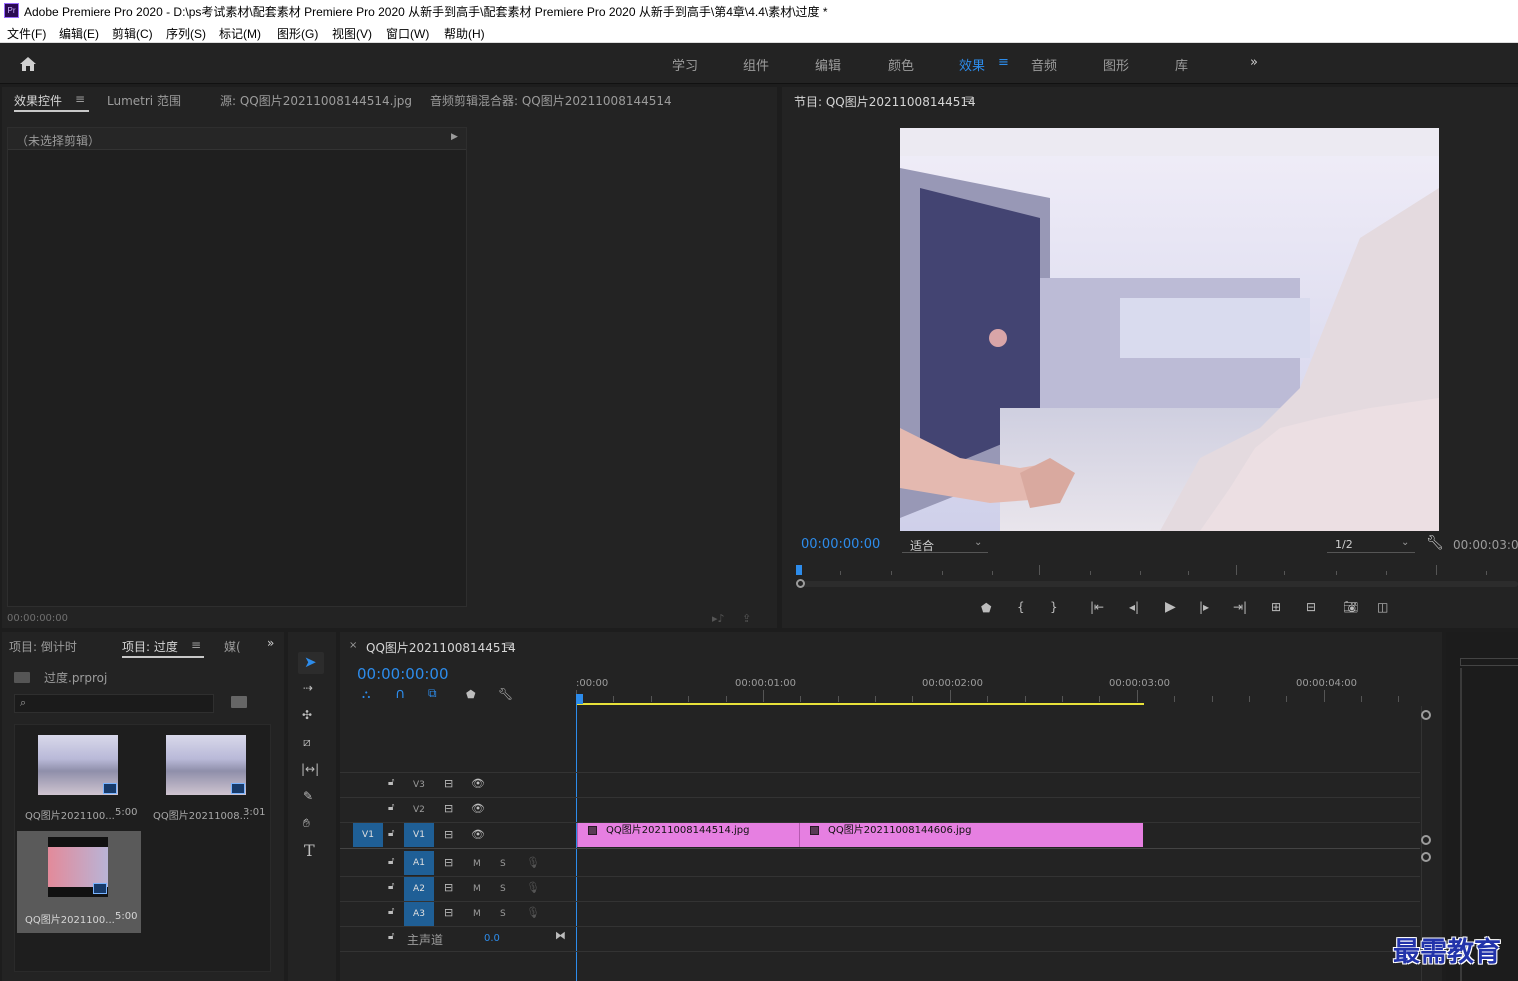 The image size is (1518, 981). What do you see at coordinates (186, 33) in the screenshot?
I see `menu-sequence: 序列(S)` at bounding box center [186, 33].